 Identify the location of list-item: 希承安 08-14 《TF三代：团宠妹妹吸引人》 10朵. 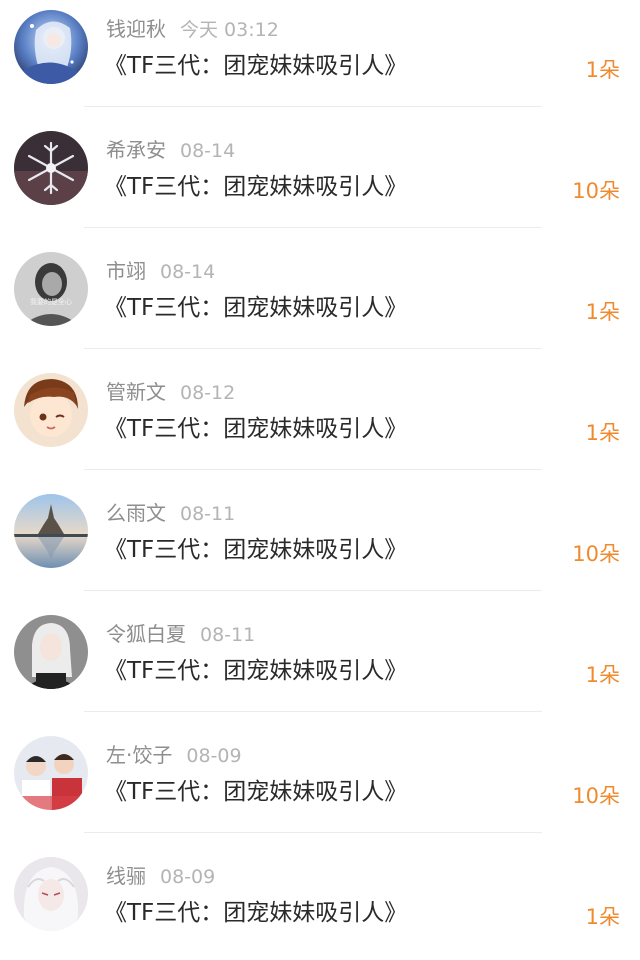
(320, 181).